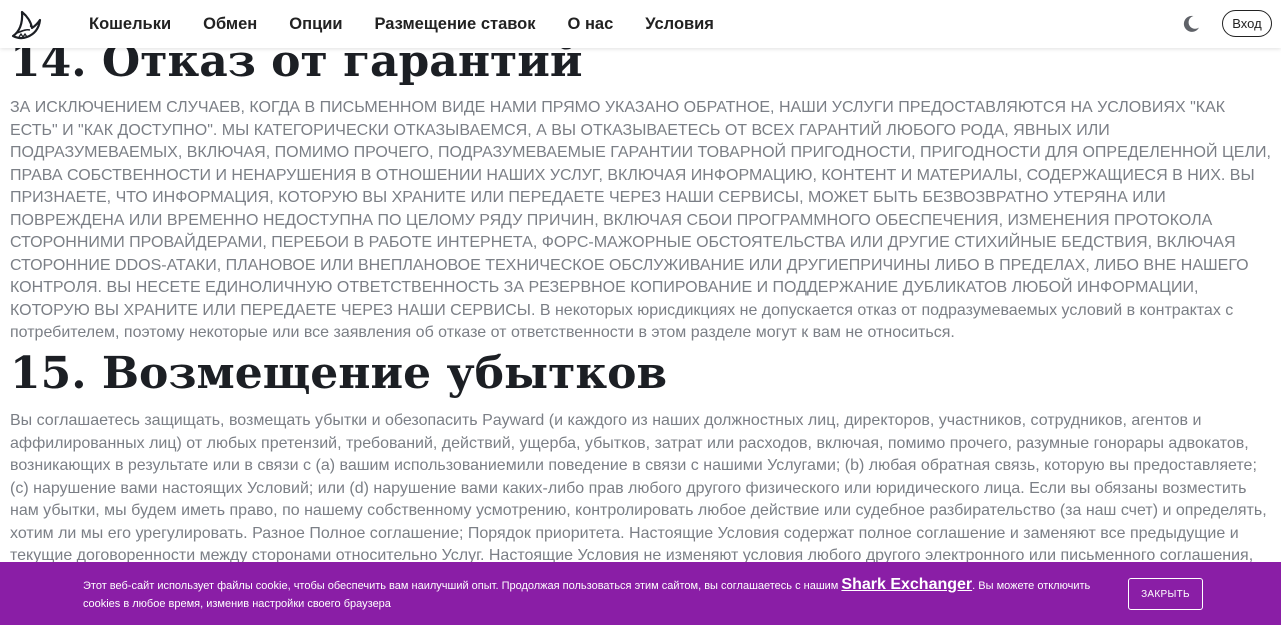 The height and width of the screenshot is (625, 1281). What do you see at coordinates (315, 24) in the screenshot?
I see `nav-item-options: Опции` at bounding box center [315, 24].